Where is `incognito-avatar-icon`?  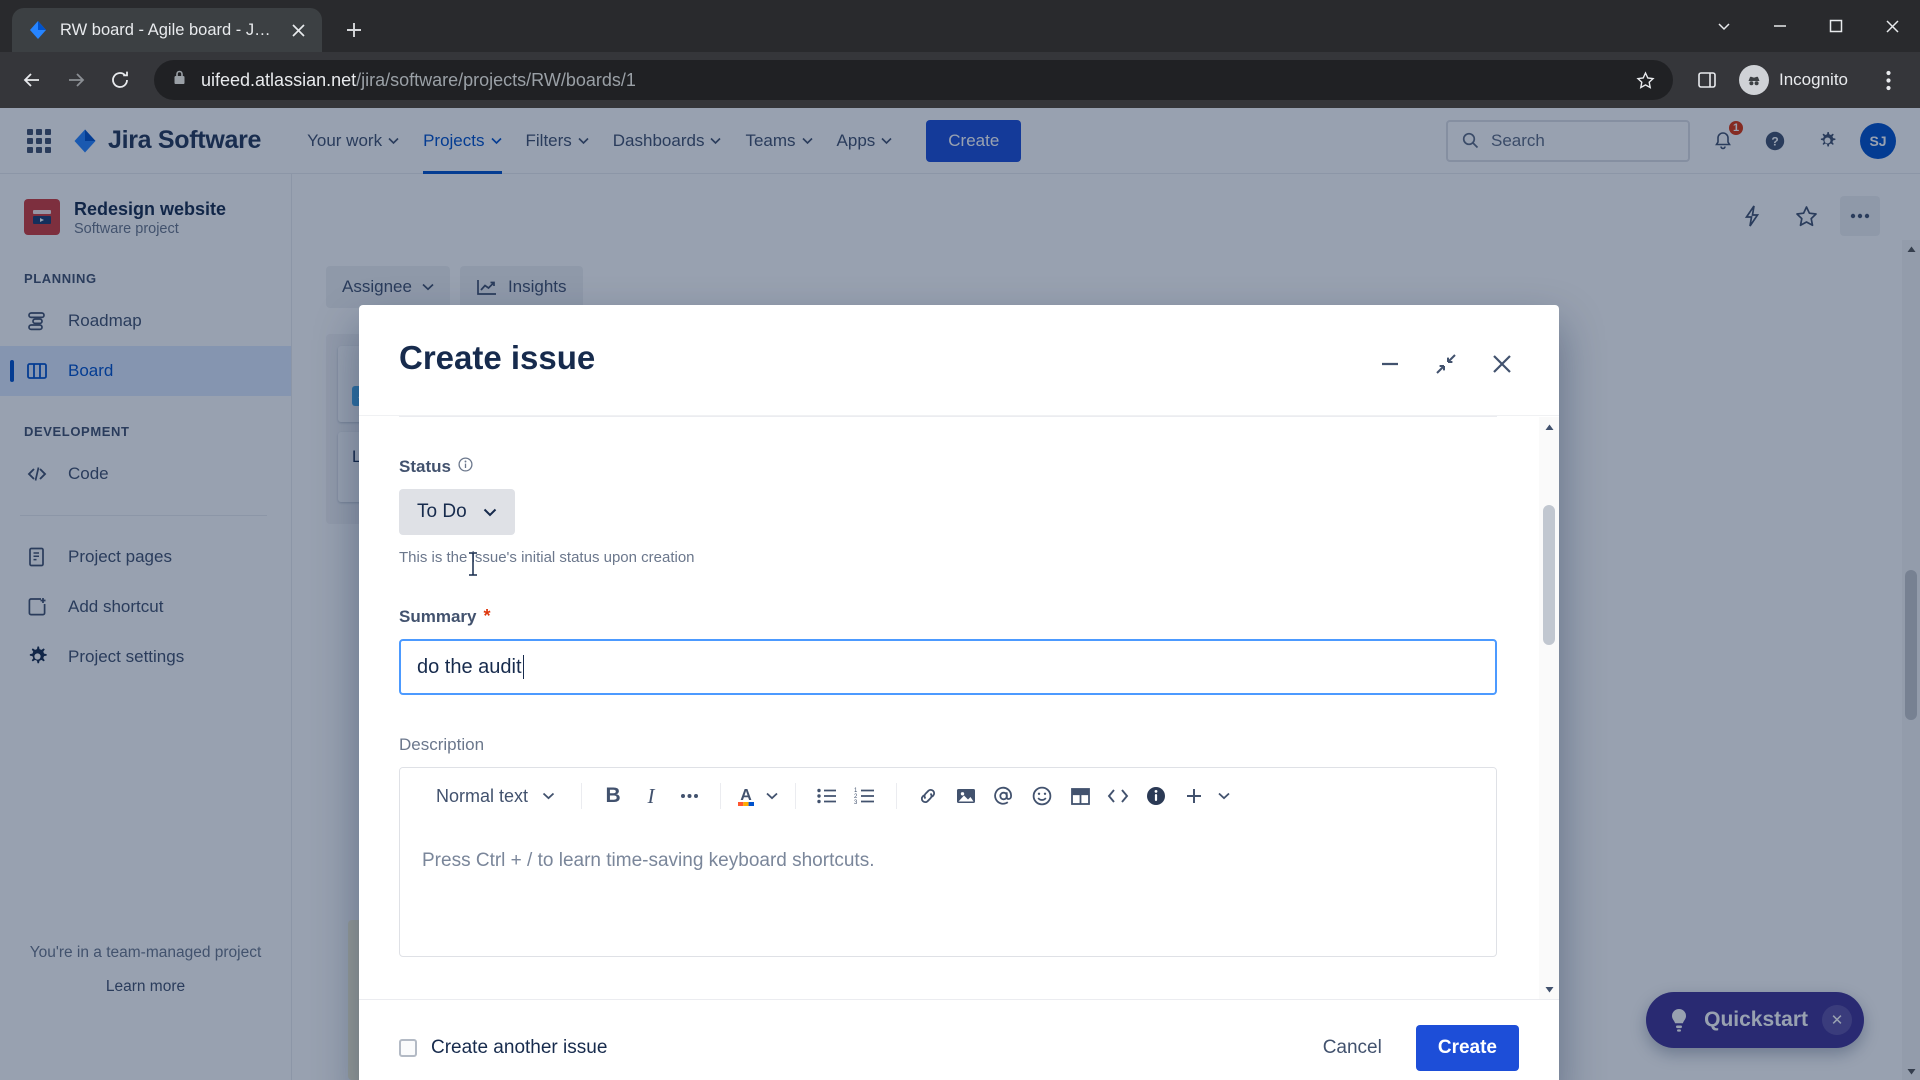 incognito-avatar-icon is located at coordinates (1754, 80).